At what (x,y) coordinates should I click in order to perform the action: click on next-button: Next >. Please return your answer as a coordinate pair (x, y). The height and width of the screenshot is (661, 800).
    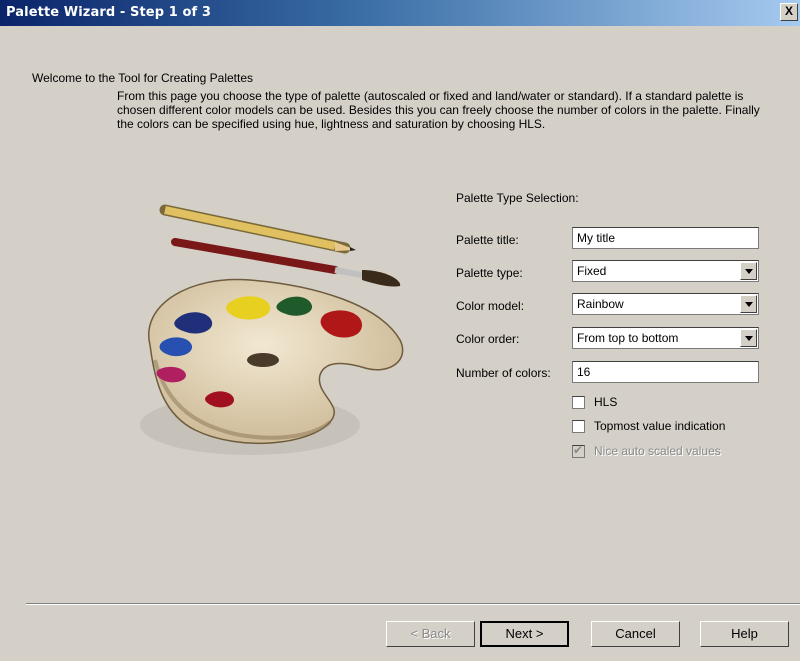
    Looking at the image, I should click on (524, 634).